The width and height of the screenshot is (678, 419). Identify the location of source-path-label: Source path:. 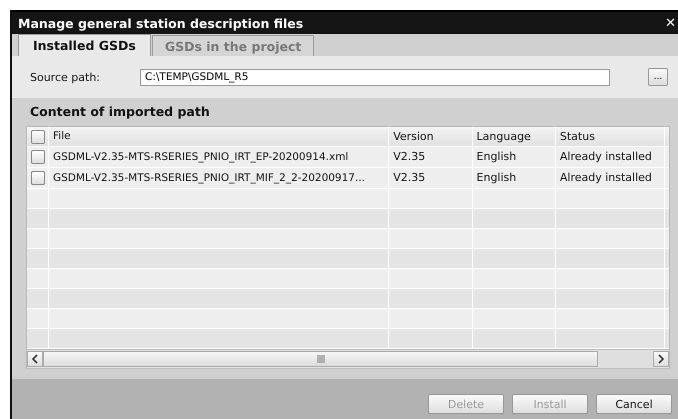
(65, 77).